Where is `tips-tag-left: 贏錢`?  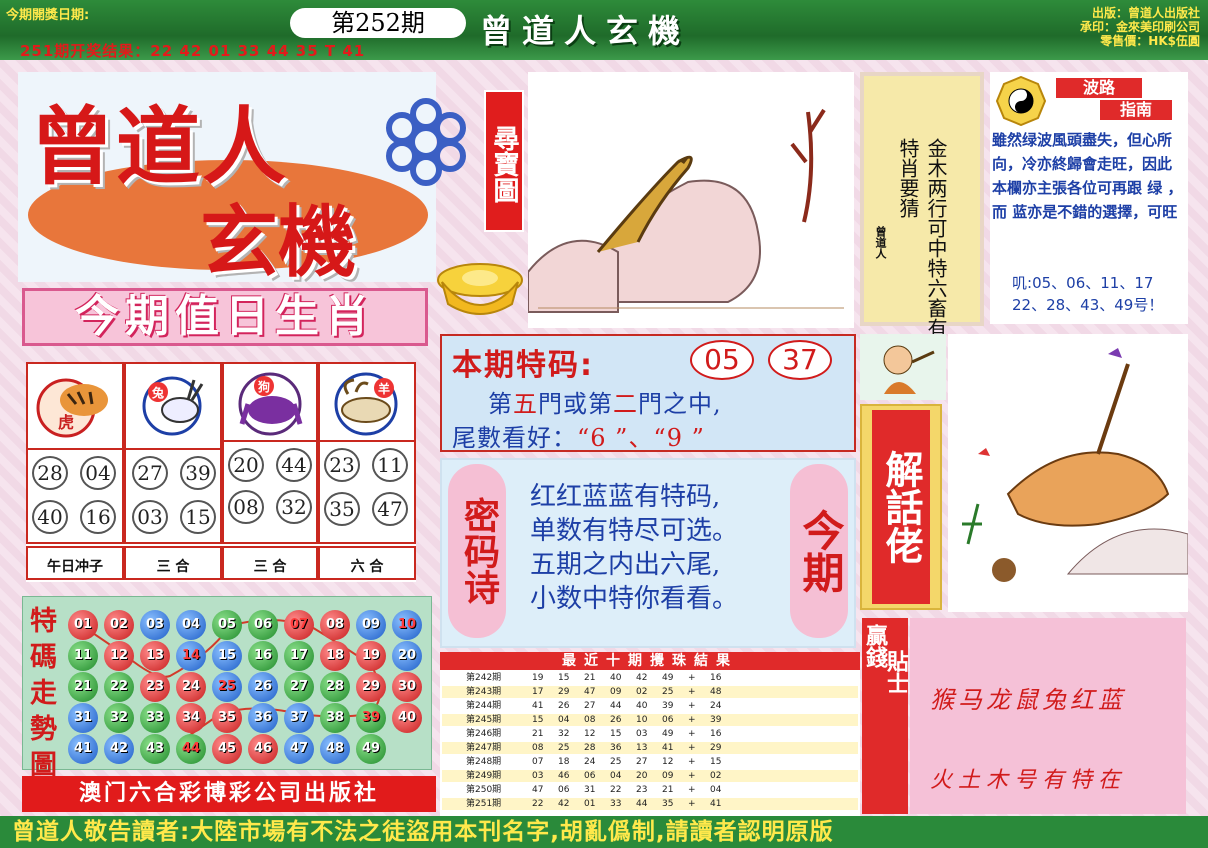
tips-tag-left: 贏錢 is located at coordinates (874, 646).